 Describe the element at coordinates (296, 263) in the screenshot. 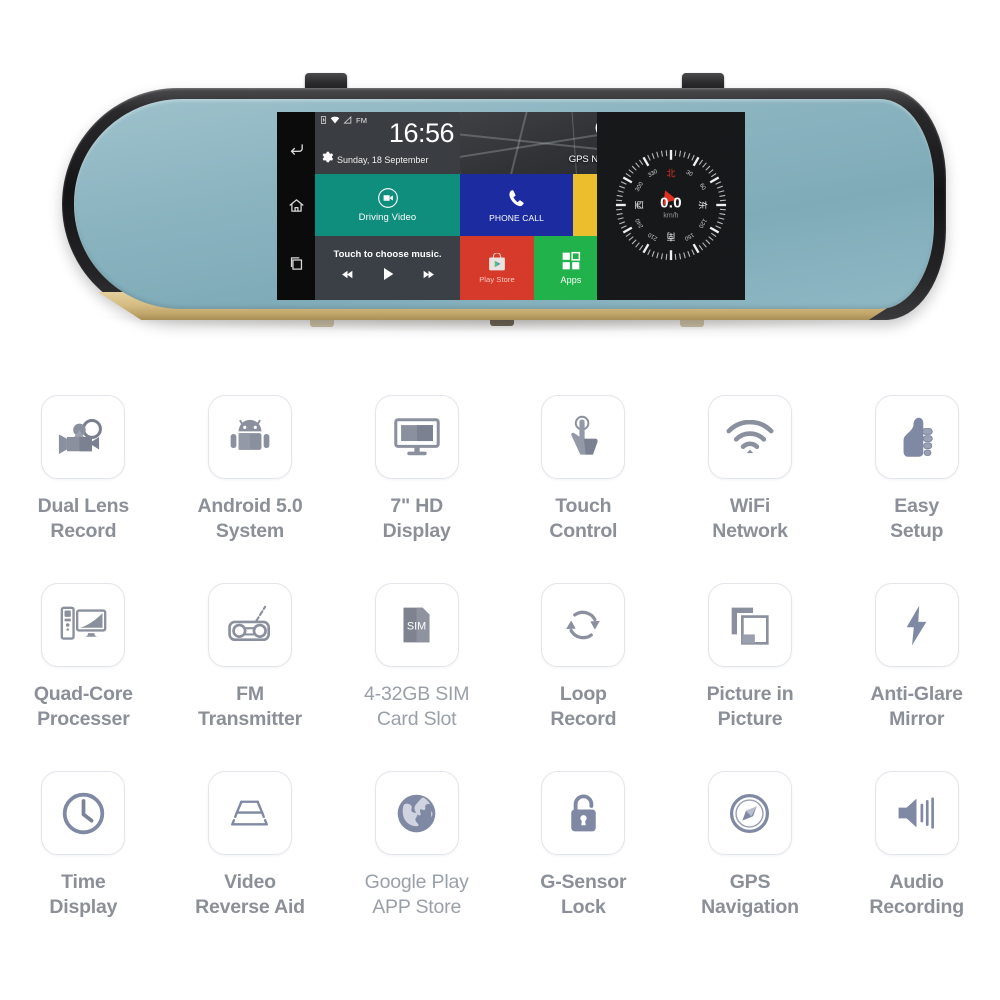

I see `recent-apps-icon` at that location.